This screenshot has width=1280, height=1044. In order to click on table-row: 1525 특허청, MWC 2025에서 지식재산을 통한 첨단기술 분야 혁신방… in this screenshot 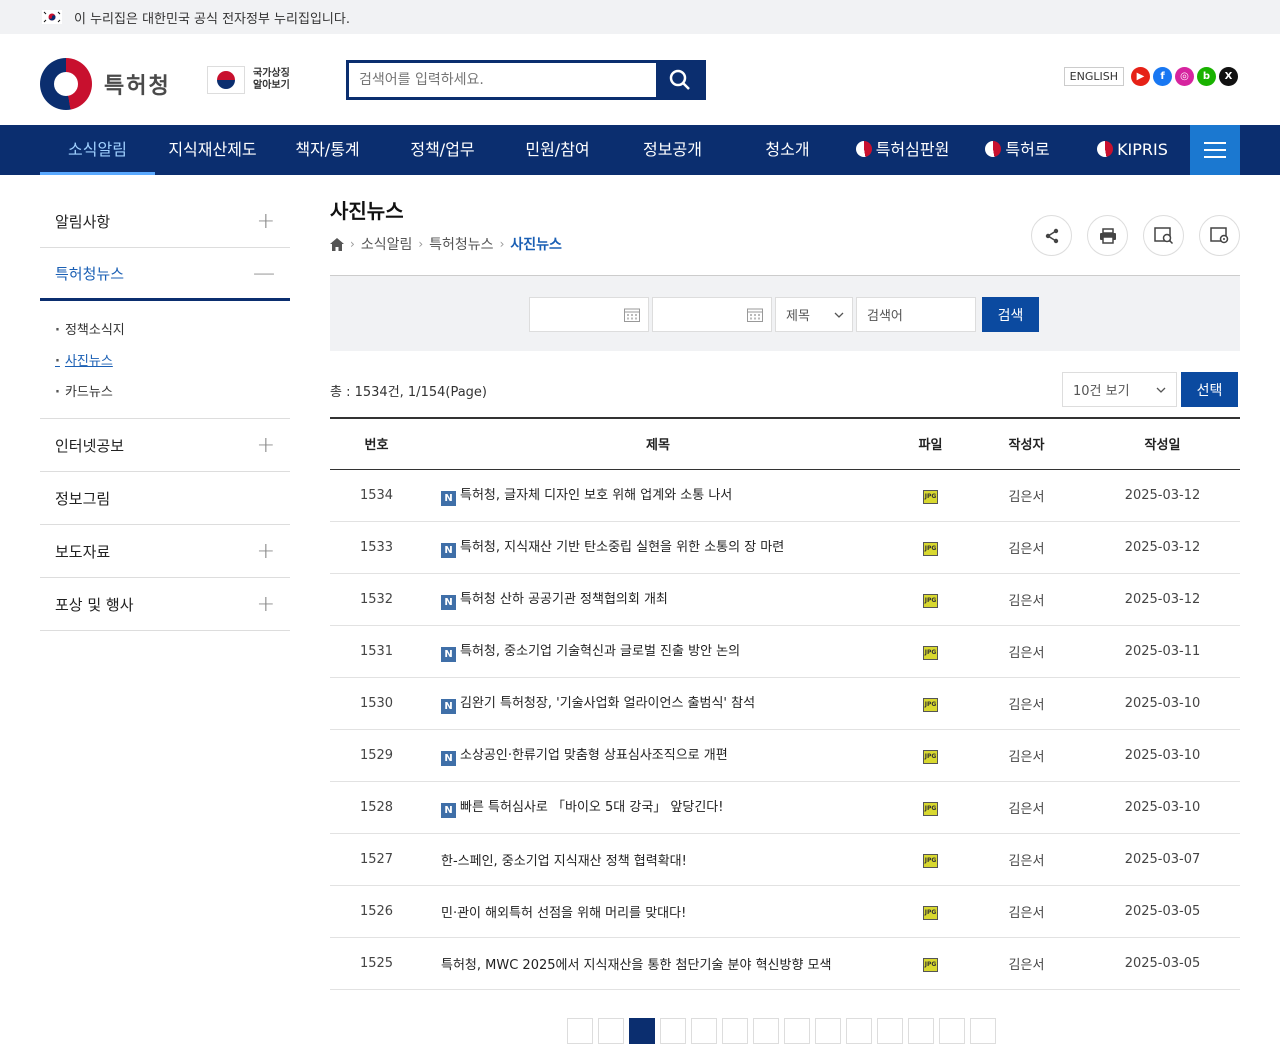, I will do `click(785, 963)`.